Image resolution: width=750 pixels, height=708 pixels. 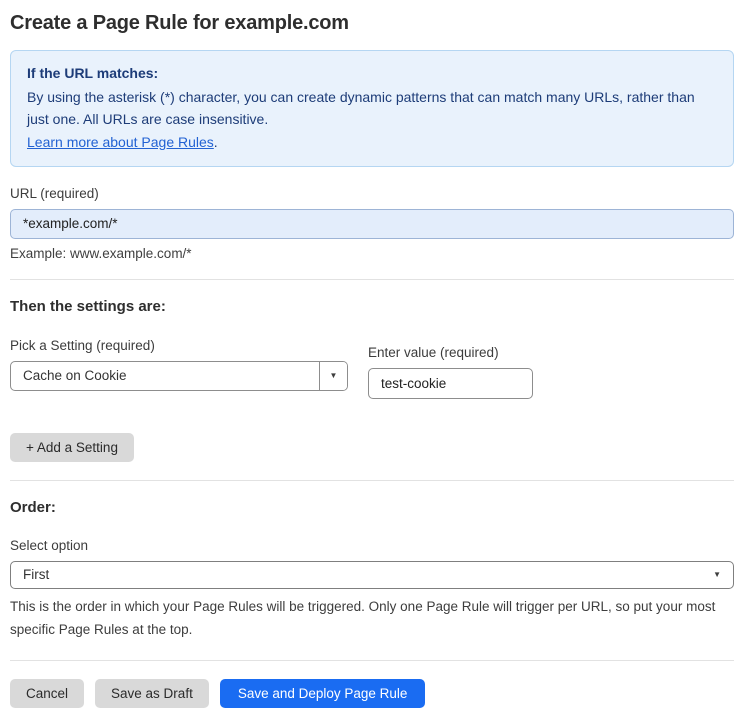 What do you see at coordinates (450, 383) in the screenshot?
I see `setting-value-input` at bounding box center [450, 383].